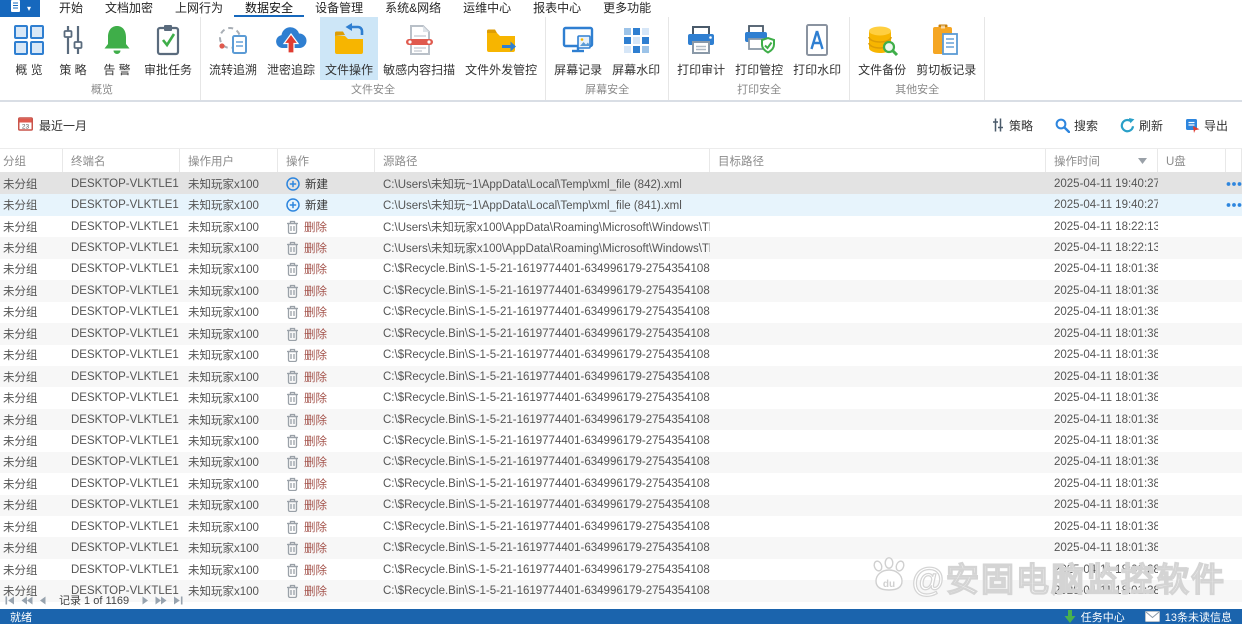  What do you see at coordinates (1142, 160) in the screenshot?
I see `column-filter-dropdown-icon` at bounding box center [1142, 160].